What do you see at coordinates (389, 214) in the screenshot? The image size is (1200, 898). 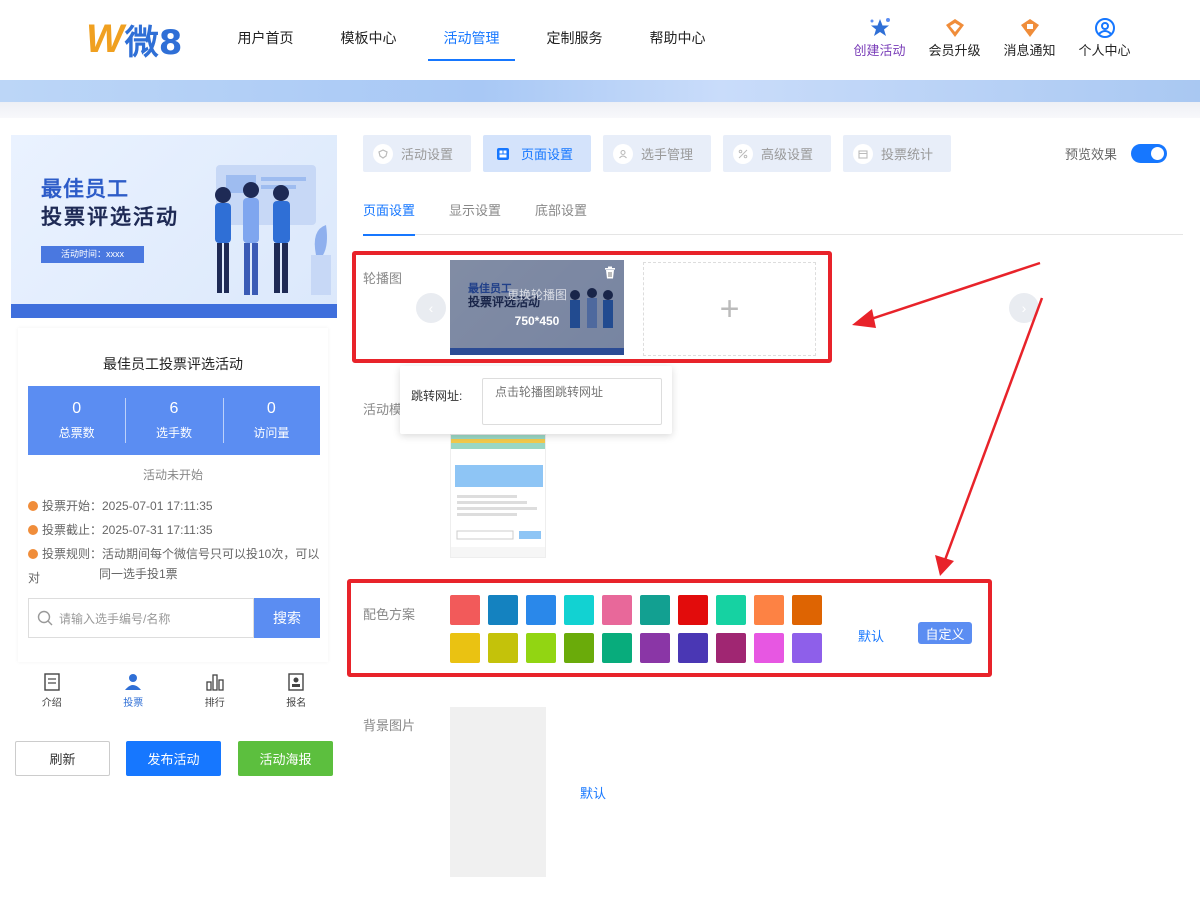 I see `subtab-page-settings: 页面设置` at bounding box center [389, 214].